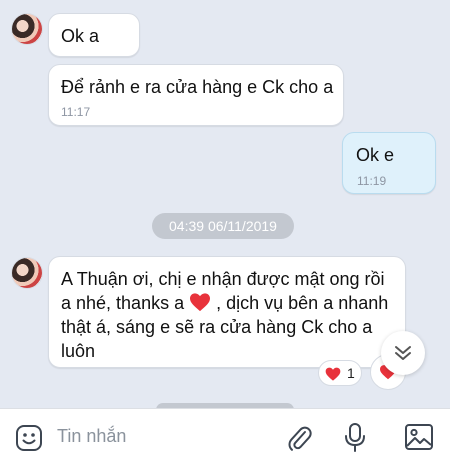  I want to click on message-text-line: thật á, sáng e sẽ ra cửa hàng Ck cho a, so click(217, 327).